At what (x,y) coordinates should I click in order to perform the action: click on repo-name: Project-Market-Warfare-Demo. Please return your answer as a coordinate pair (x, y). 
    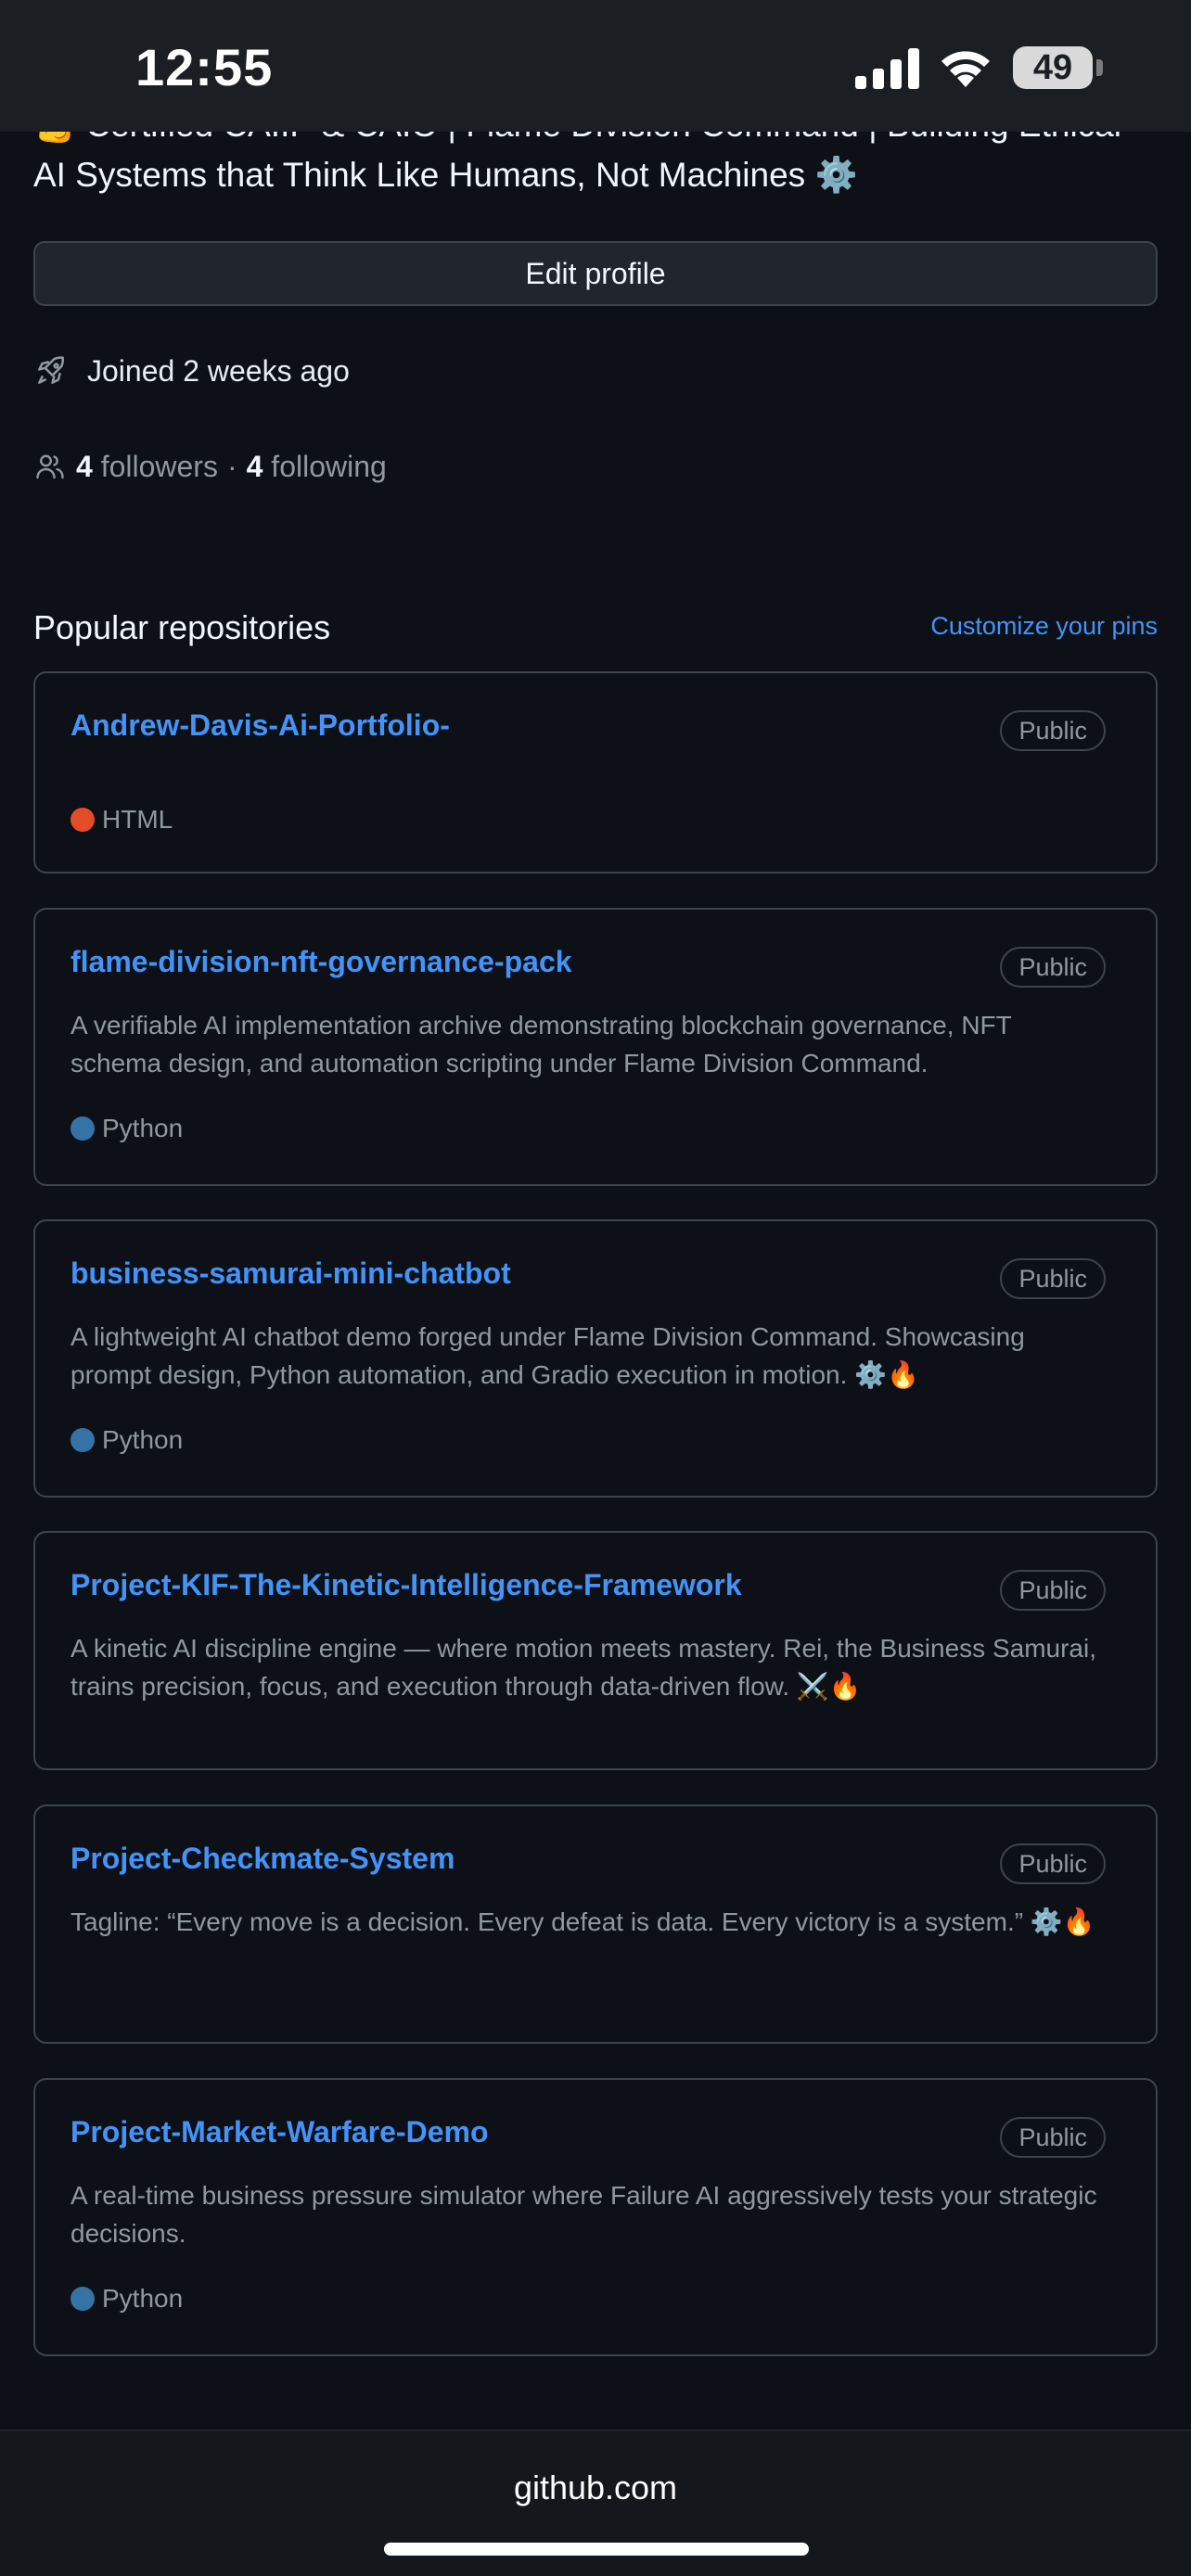
    Looking at the image, I should click on (279, 2132).